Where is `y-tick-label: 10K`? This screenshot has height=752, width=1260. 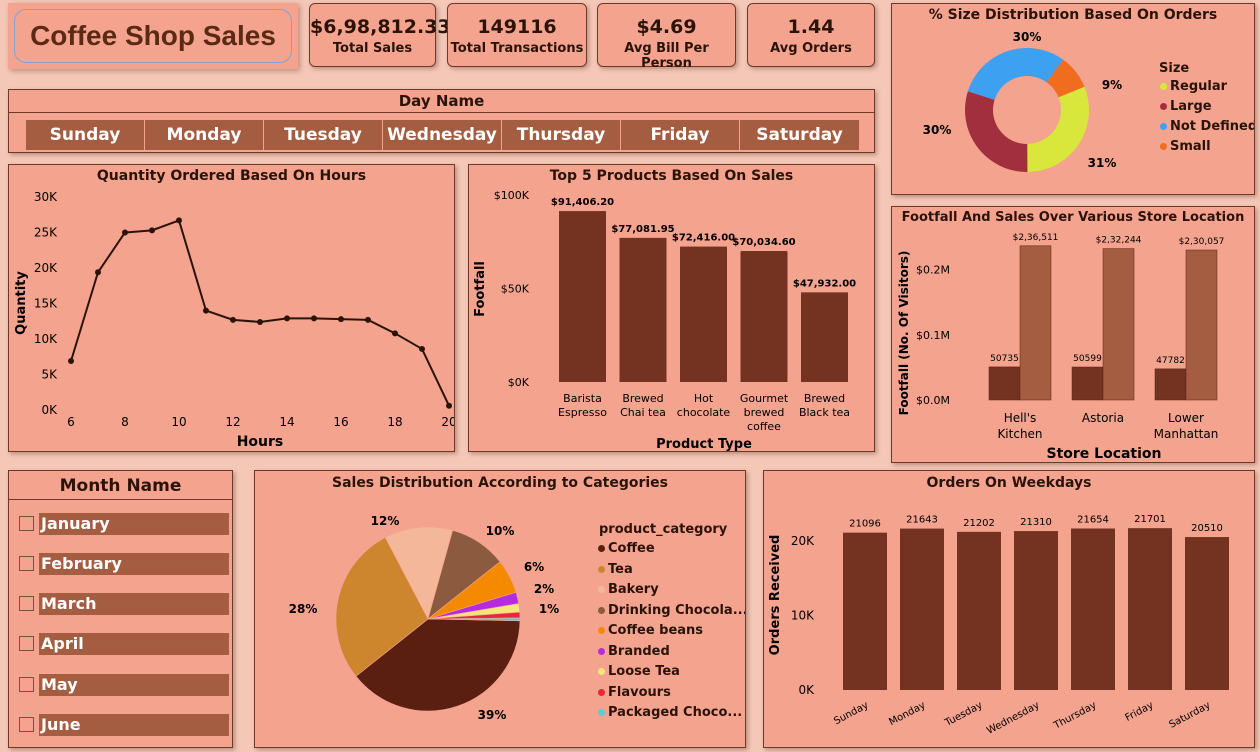
y-tick-label: 10K is located at coordinates (803, 615).